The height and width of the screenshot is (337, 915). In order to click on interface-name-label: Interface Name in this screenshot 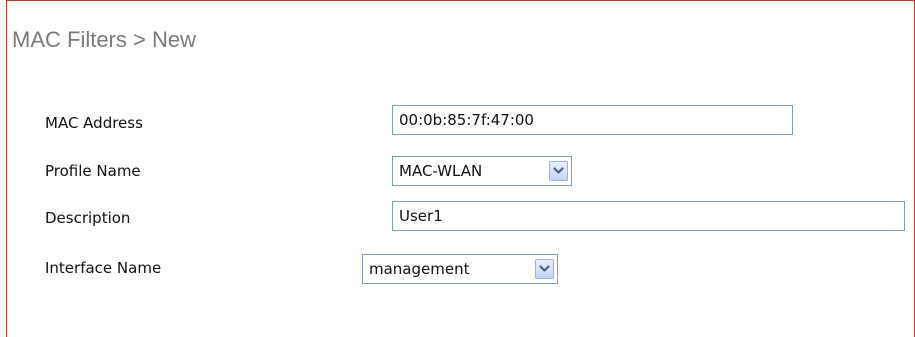, I will do `click(103, 268)`.